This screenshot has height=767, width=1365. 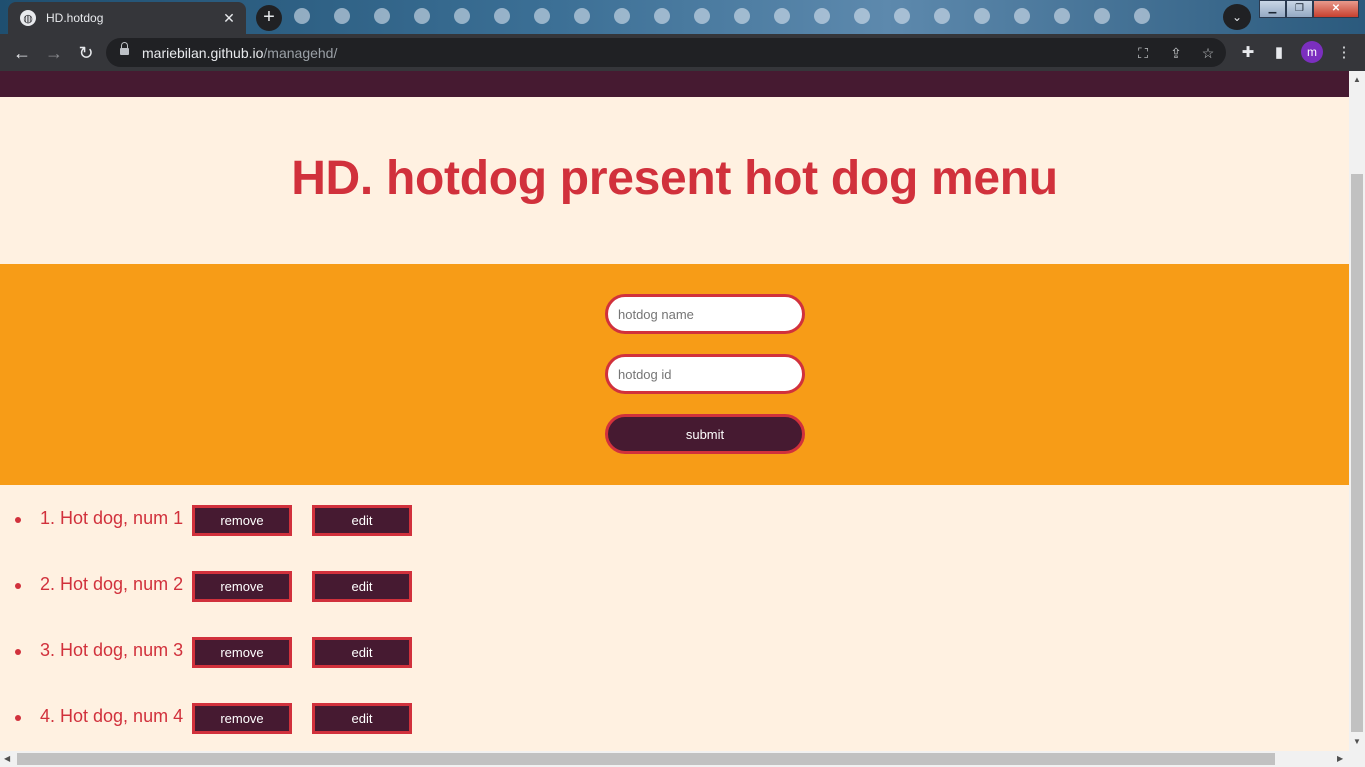 What do you see at coordinates (203, 53) in the screenshot?
I see `url-host: mariebilan.github.io` at bounding box center [203, 53].